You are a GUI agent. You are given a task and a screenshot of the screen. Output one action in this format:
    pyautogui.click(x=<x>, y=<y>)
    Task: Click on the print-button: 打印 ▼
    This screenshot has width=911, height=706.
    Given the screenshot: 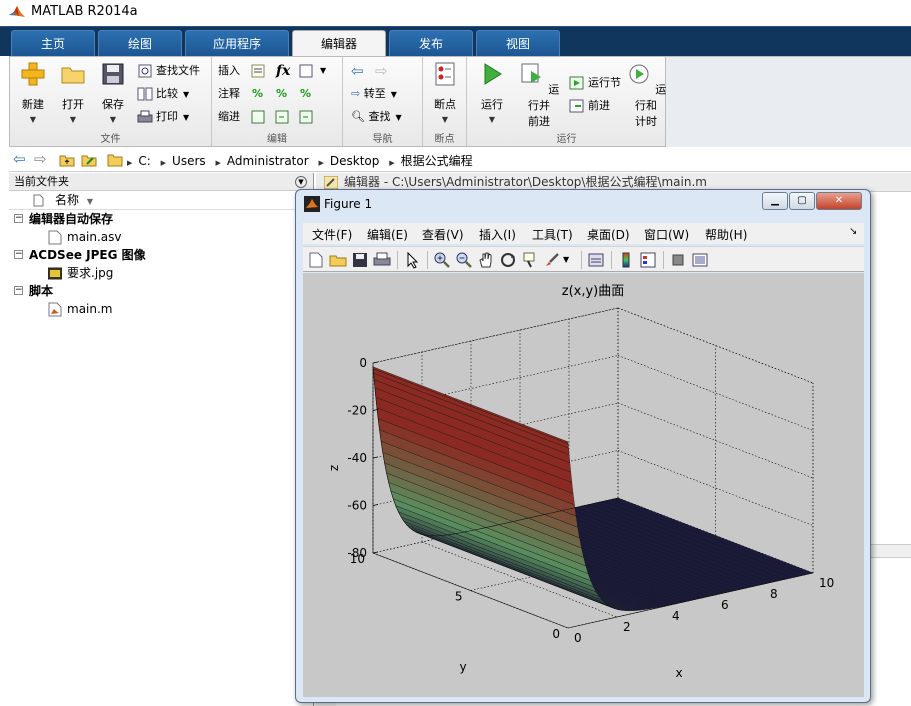 What is the action you would take?
    pyautogui.click(x=163, y=117)
    